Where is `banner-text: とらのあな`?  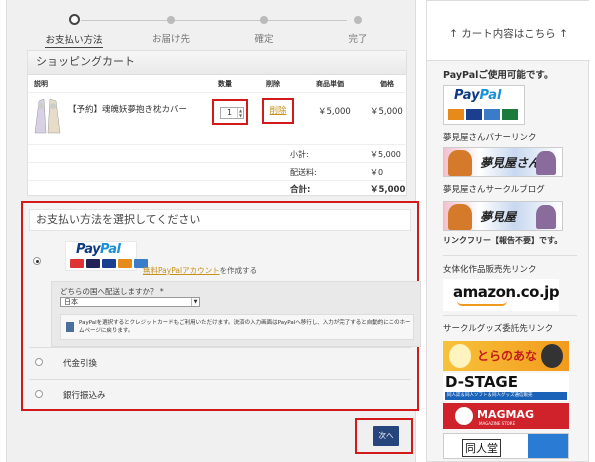
banner-text: とらのあな is located at coordinates (507, 356).